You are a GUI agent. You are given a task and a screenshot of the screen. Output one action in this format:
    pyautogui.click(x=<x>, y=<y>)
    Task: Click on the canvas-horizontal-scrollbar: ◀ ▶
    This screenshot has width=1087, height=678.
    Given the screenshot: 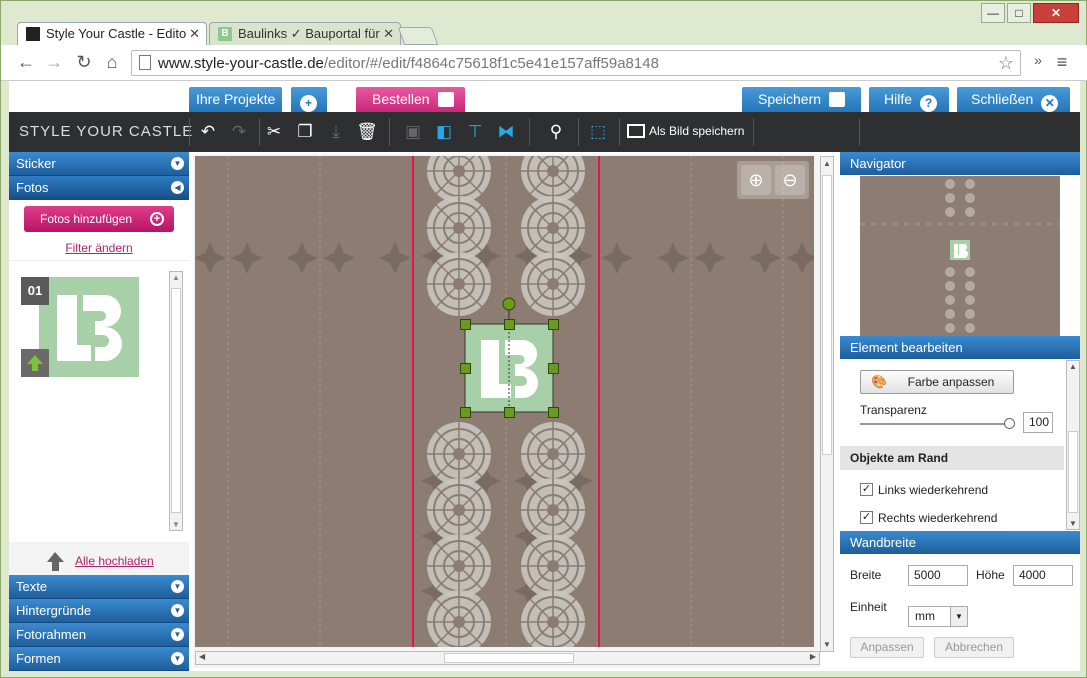 What is the action you would take?
    pyautogui.click(x=507, y=658)
    